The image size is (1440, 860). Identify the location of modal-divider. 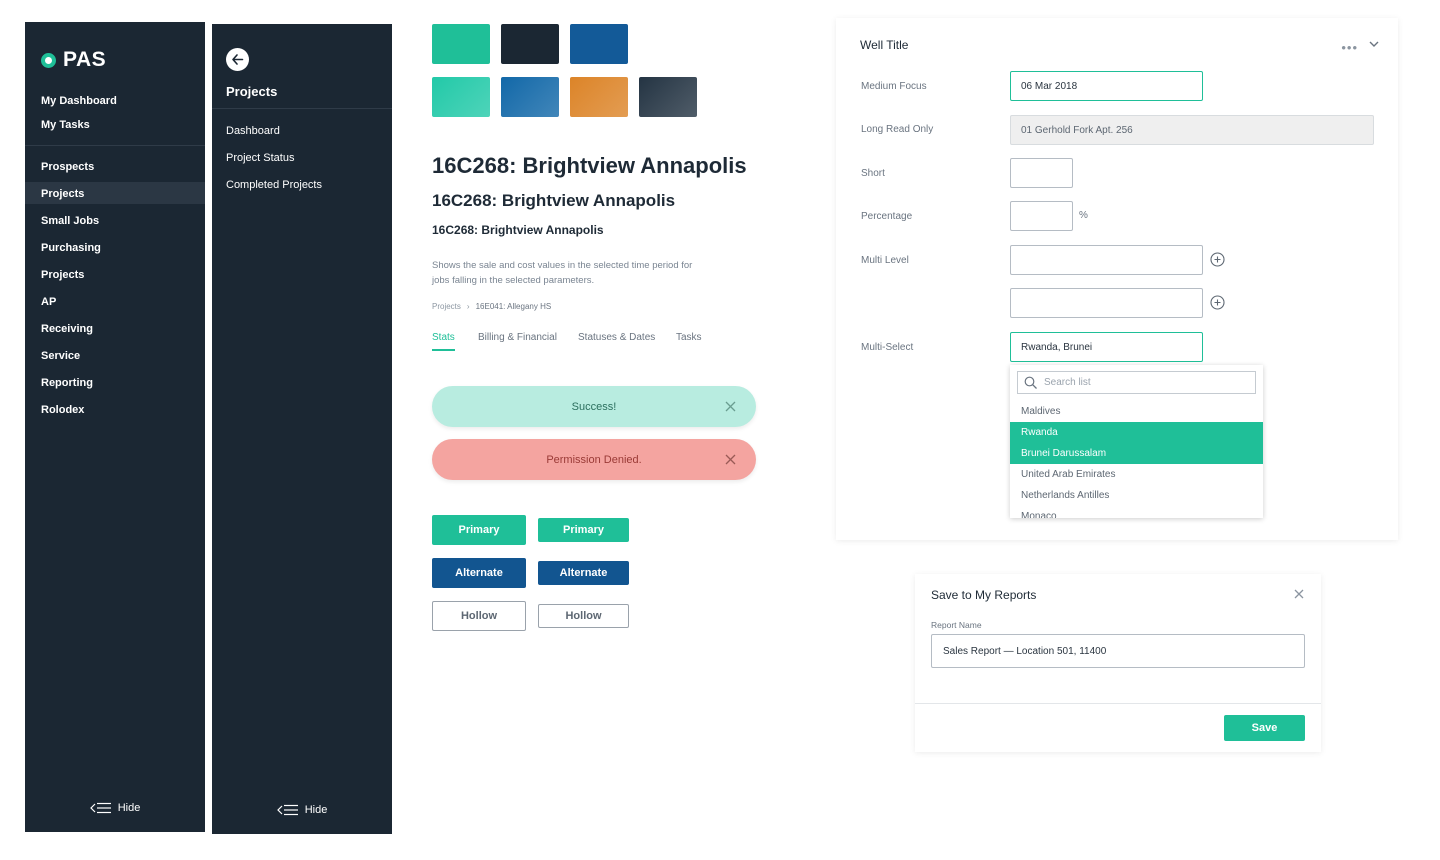
(1118, 703).